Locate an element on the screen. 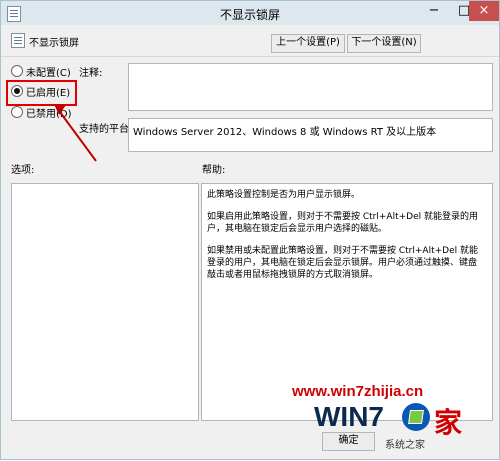 Image resolution: width=500 pixels, height=461 pixels. windows-logo-icon is located at coordinates (416, 417).